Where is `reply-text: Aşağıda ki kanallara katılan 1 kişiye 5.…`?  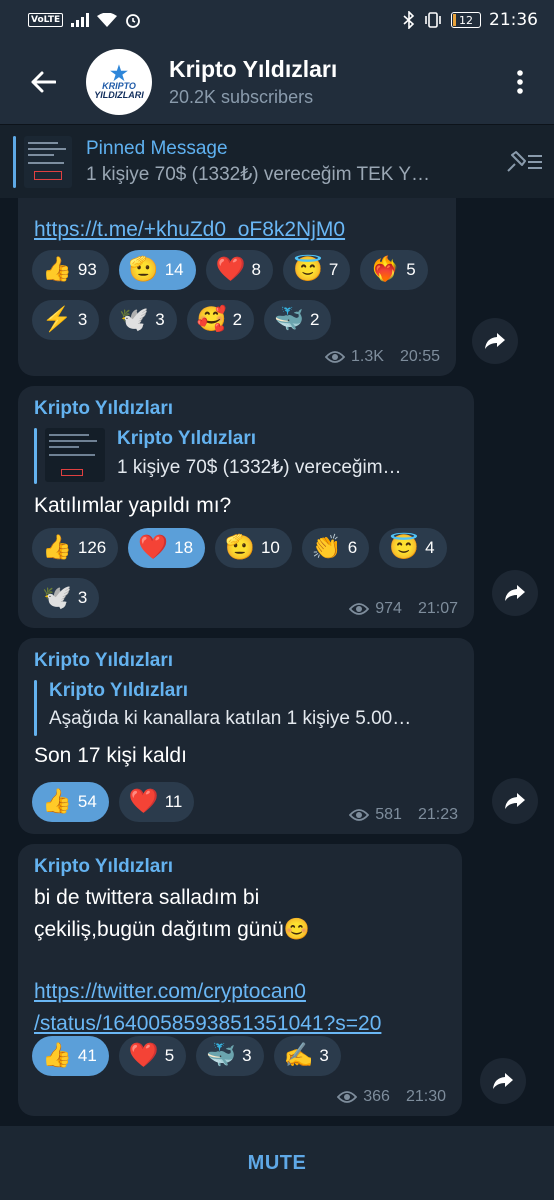 reply-text: Aşağıda ki kanallara katılan 1 kişiye 5.… is located at coordinates (230, 718).